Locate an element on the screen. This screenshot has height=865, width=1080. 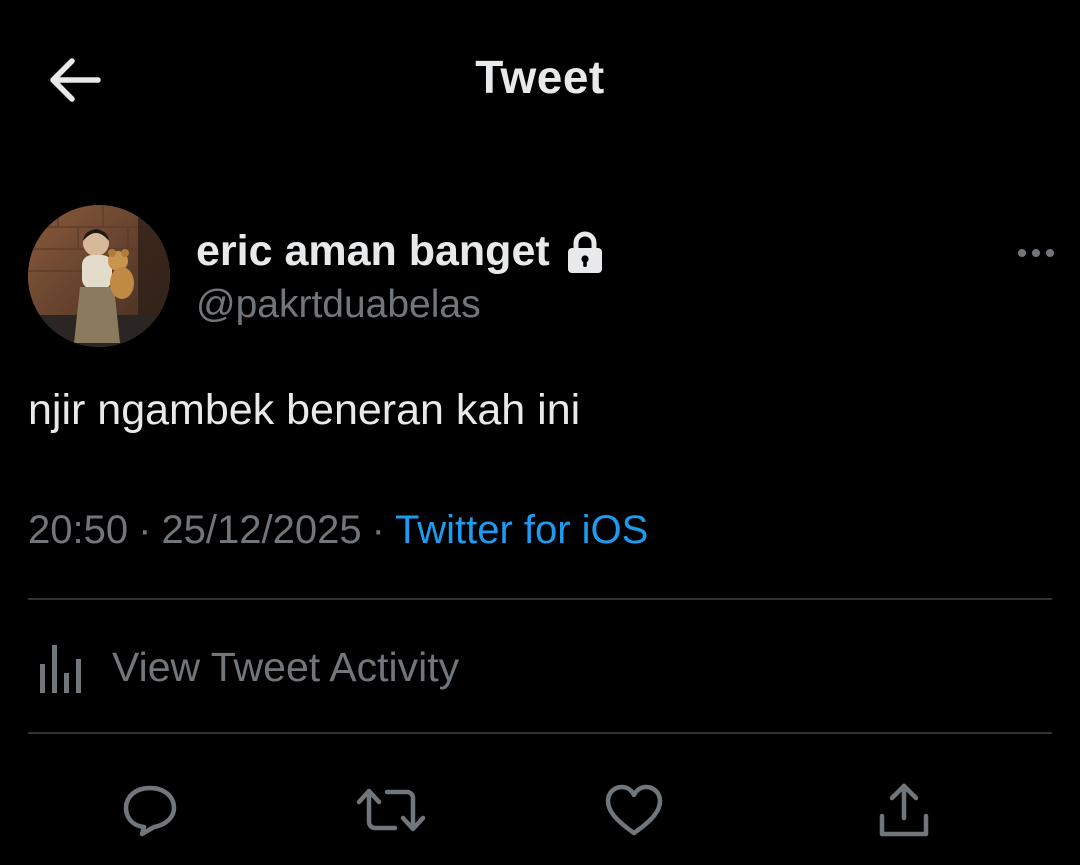
author-name-row: eric aman banget is located at coordinates (400, 251).